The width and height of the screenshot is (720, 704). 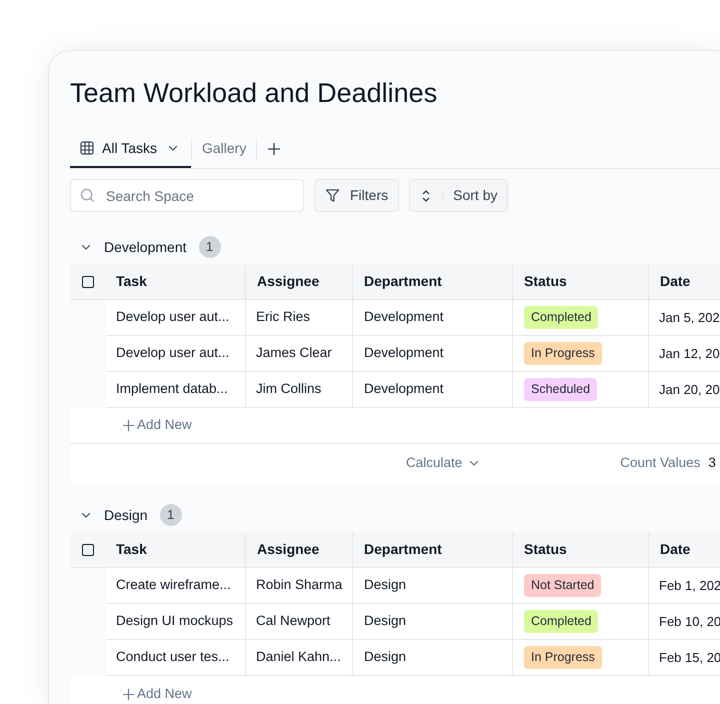 What do you see at coordinates (458, 195) in the screenshot?
I see `sort-button: Sort by` at bounding box center [458, 195].